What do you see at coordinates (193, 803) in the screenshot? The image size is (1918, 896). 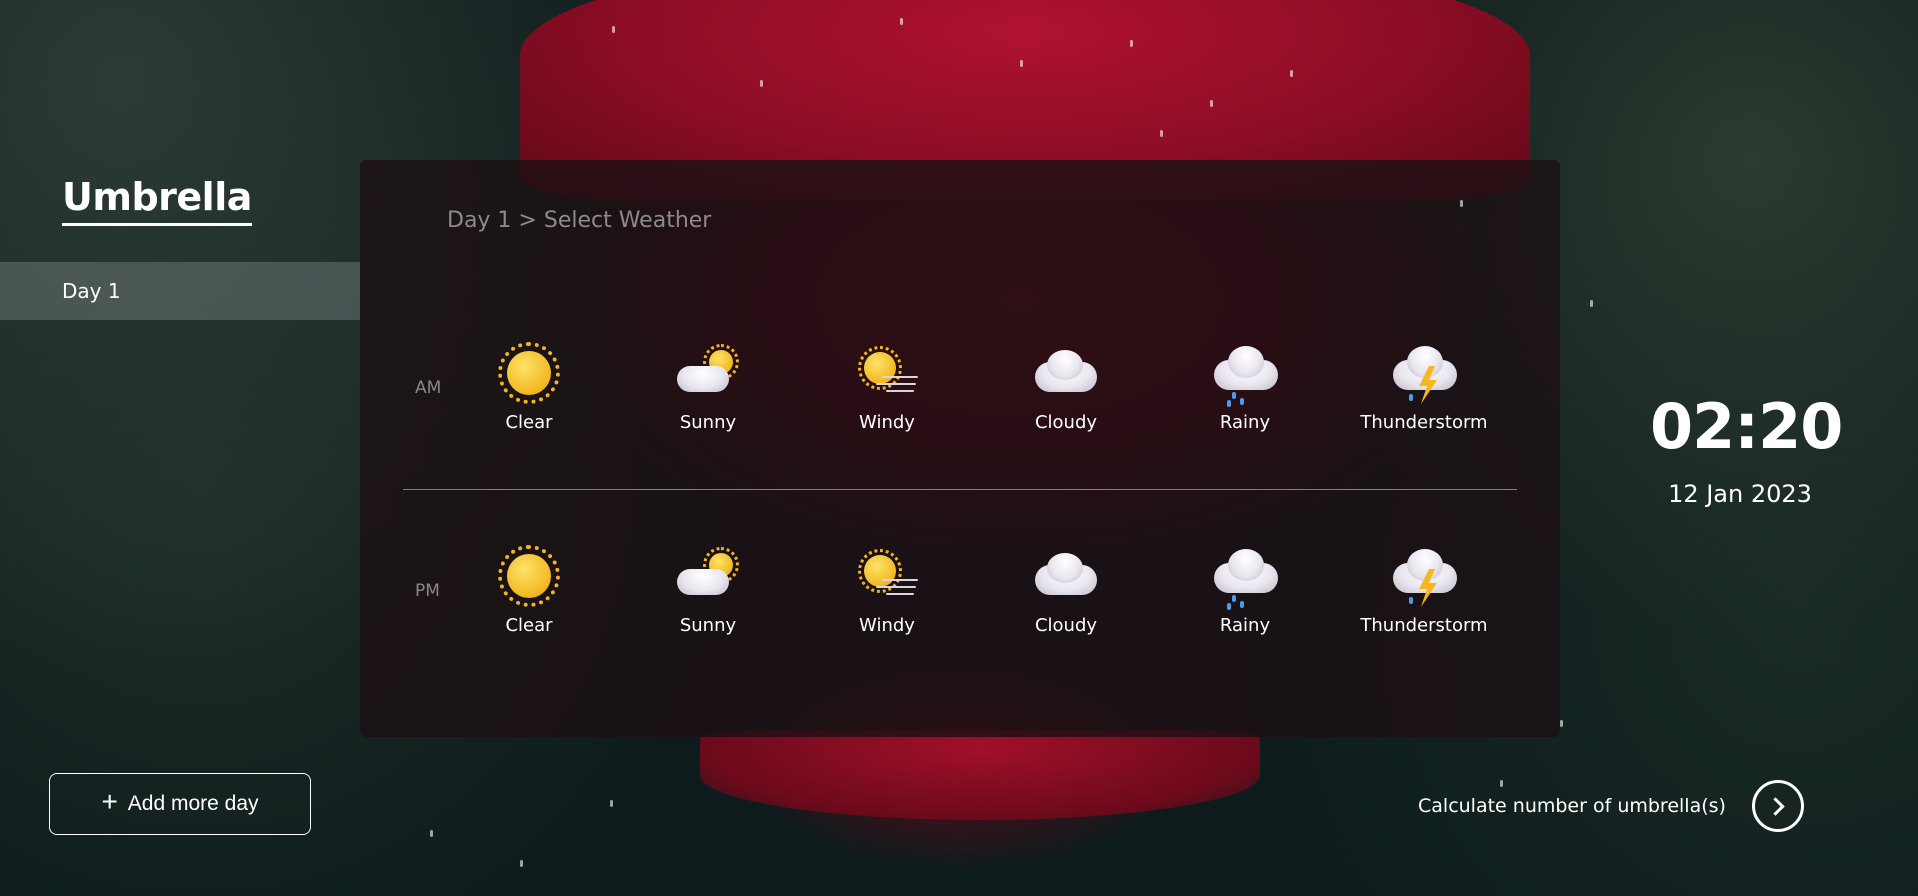 I see `add-more-day-label: Add more day` at bounding box center [193, 803].